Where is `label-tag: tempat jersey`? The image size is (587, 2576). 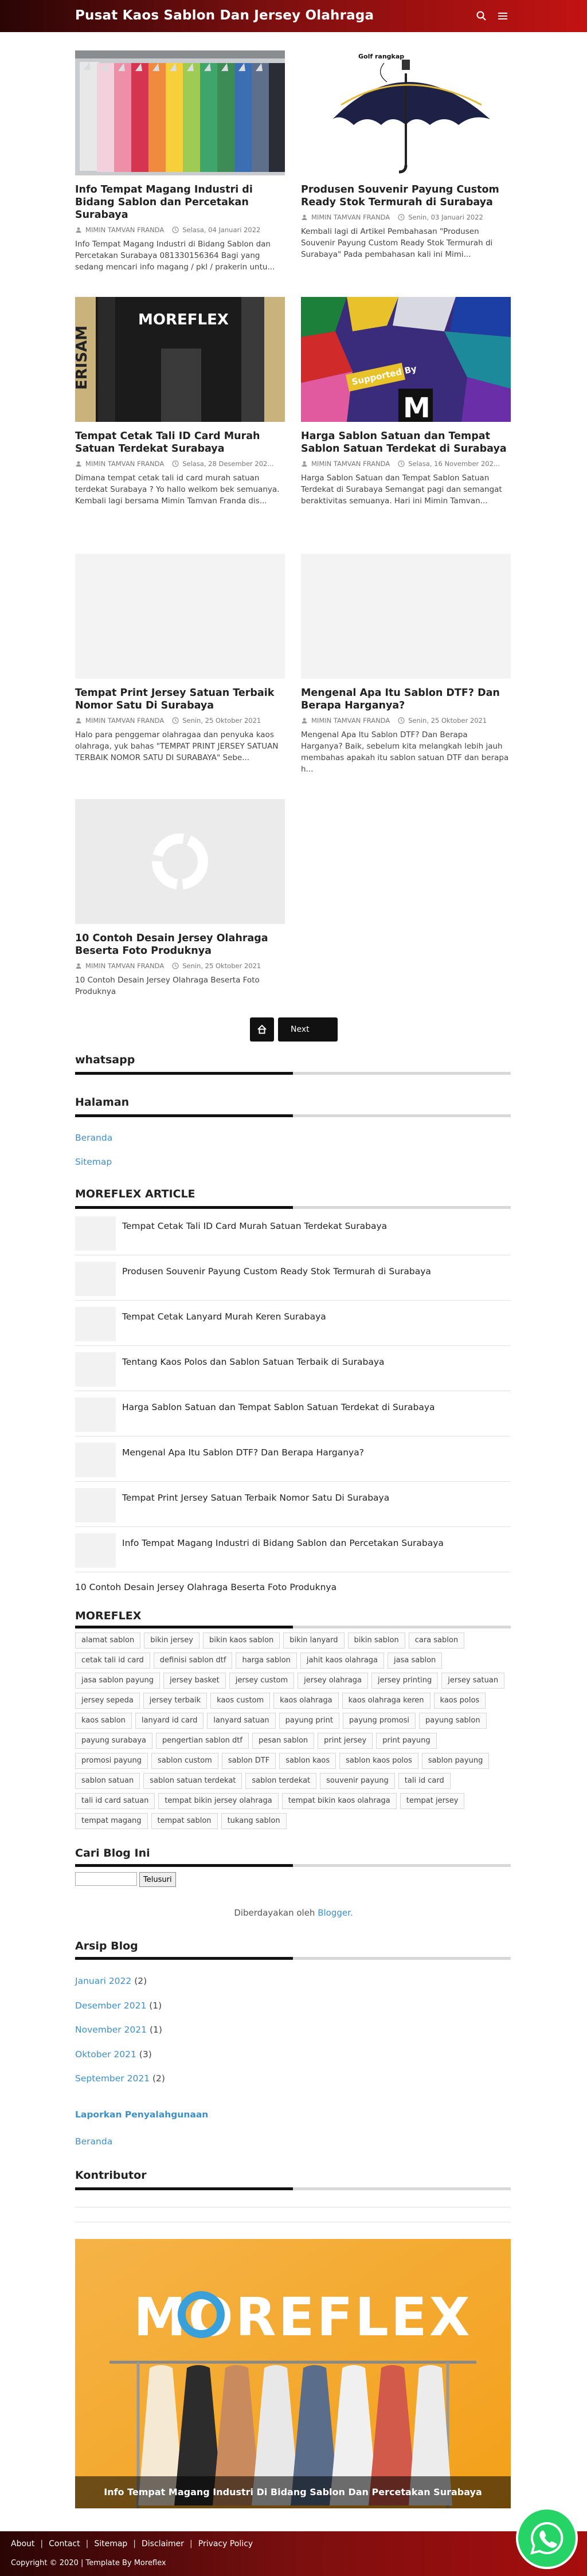
label-tag: tempat jersey is located at coordinates (432, 1801).